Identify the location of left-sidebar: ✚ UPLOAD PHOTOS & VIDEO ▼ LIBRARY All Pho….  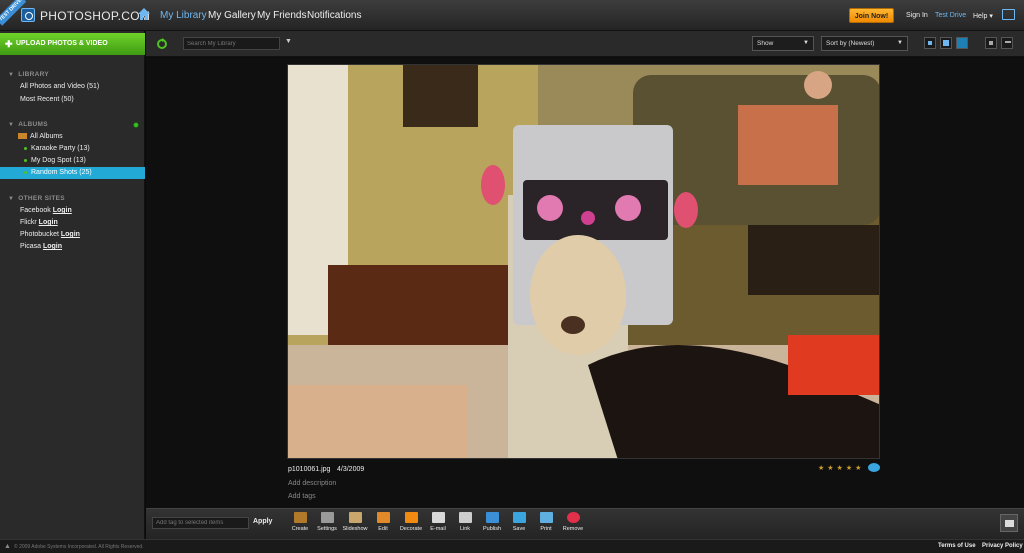
(72, 285).